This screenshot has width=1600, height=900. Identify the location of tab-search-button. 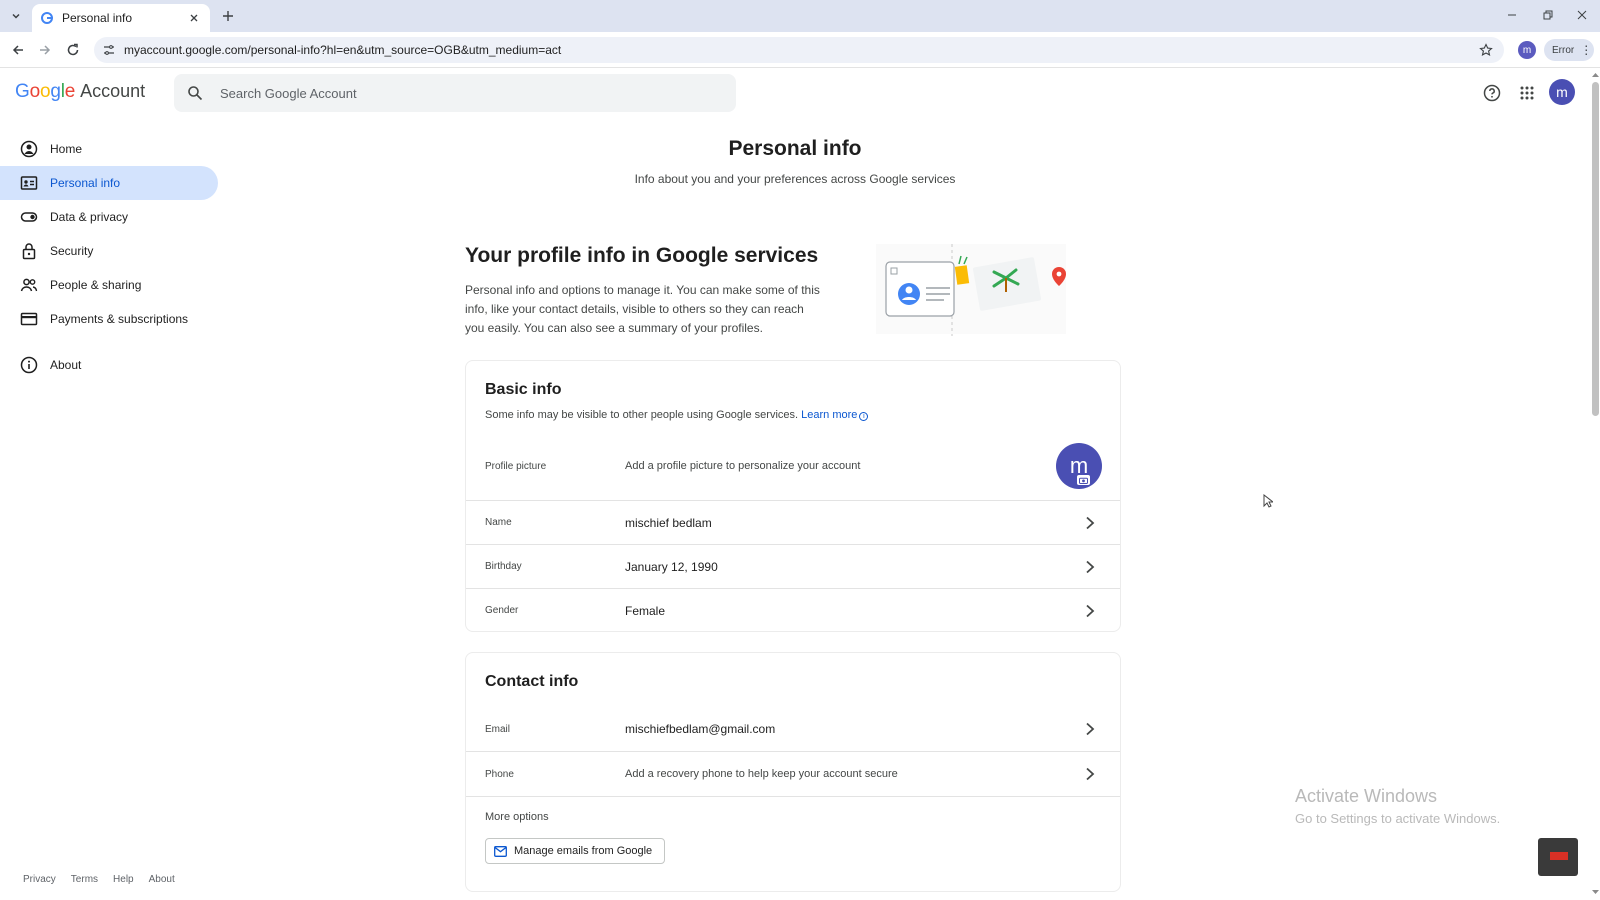
(16, 16).